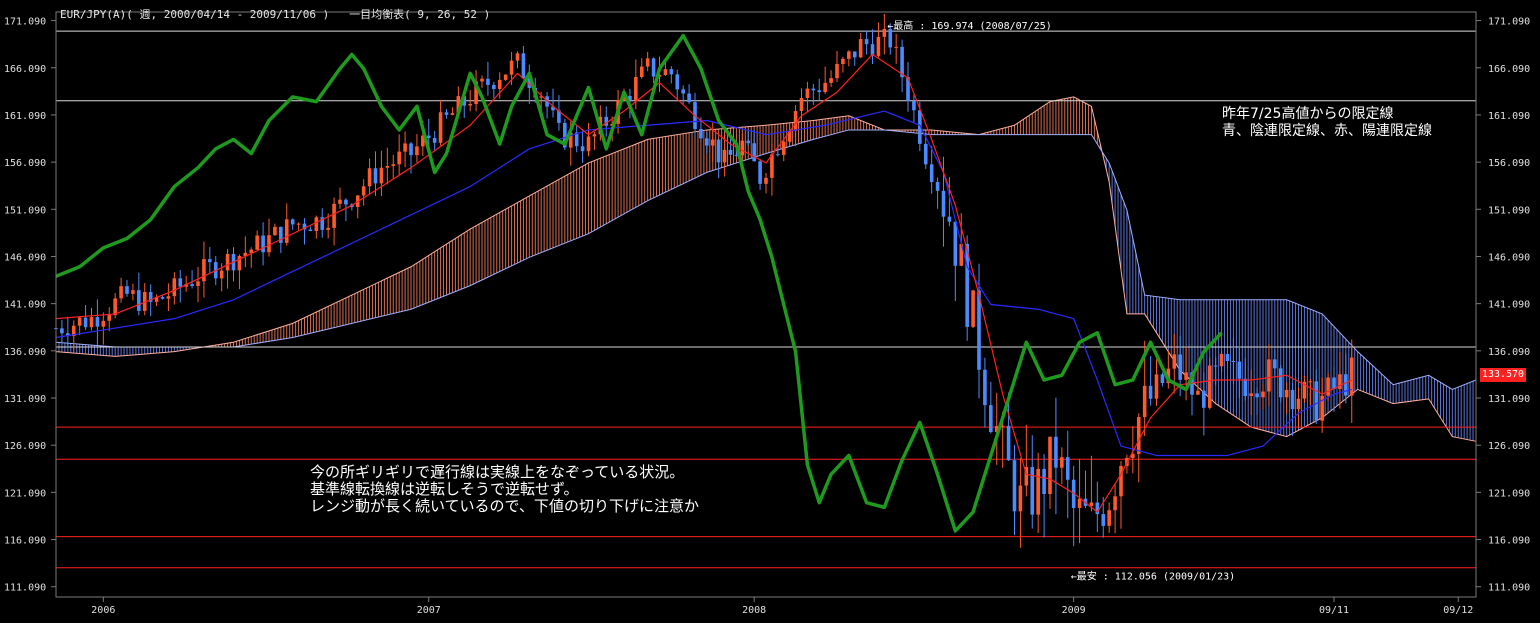 This screenshot has height=623, width=1540. What do you see at coordinates (1334, 610) in the screenshot?
I see `x-tick-label: 09/11` at bounding box center [1334, 610].